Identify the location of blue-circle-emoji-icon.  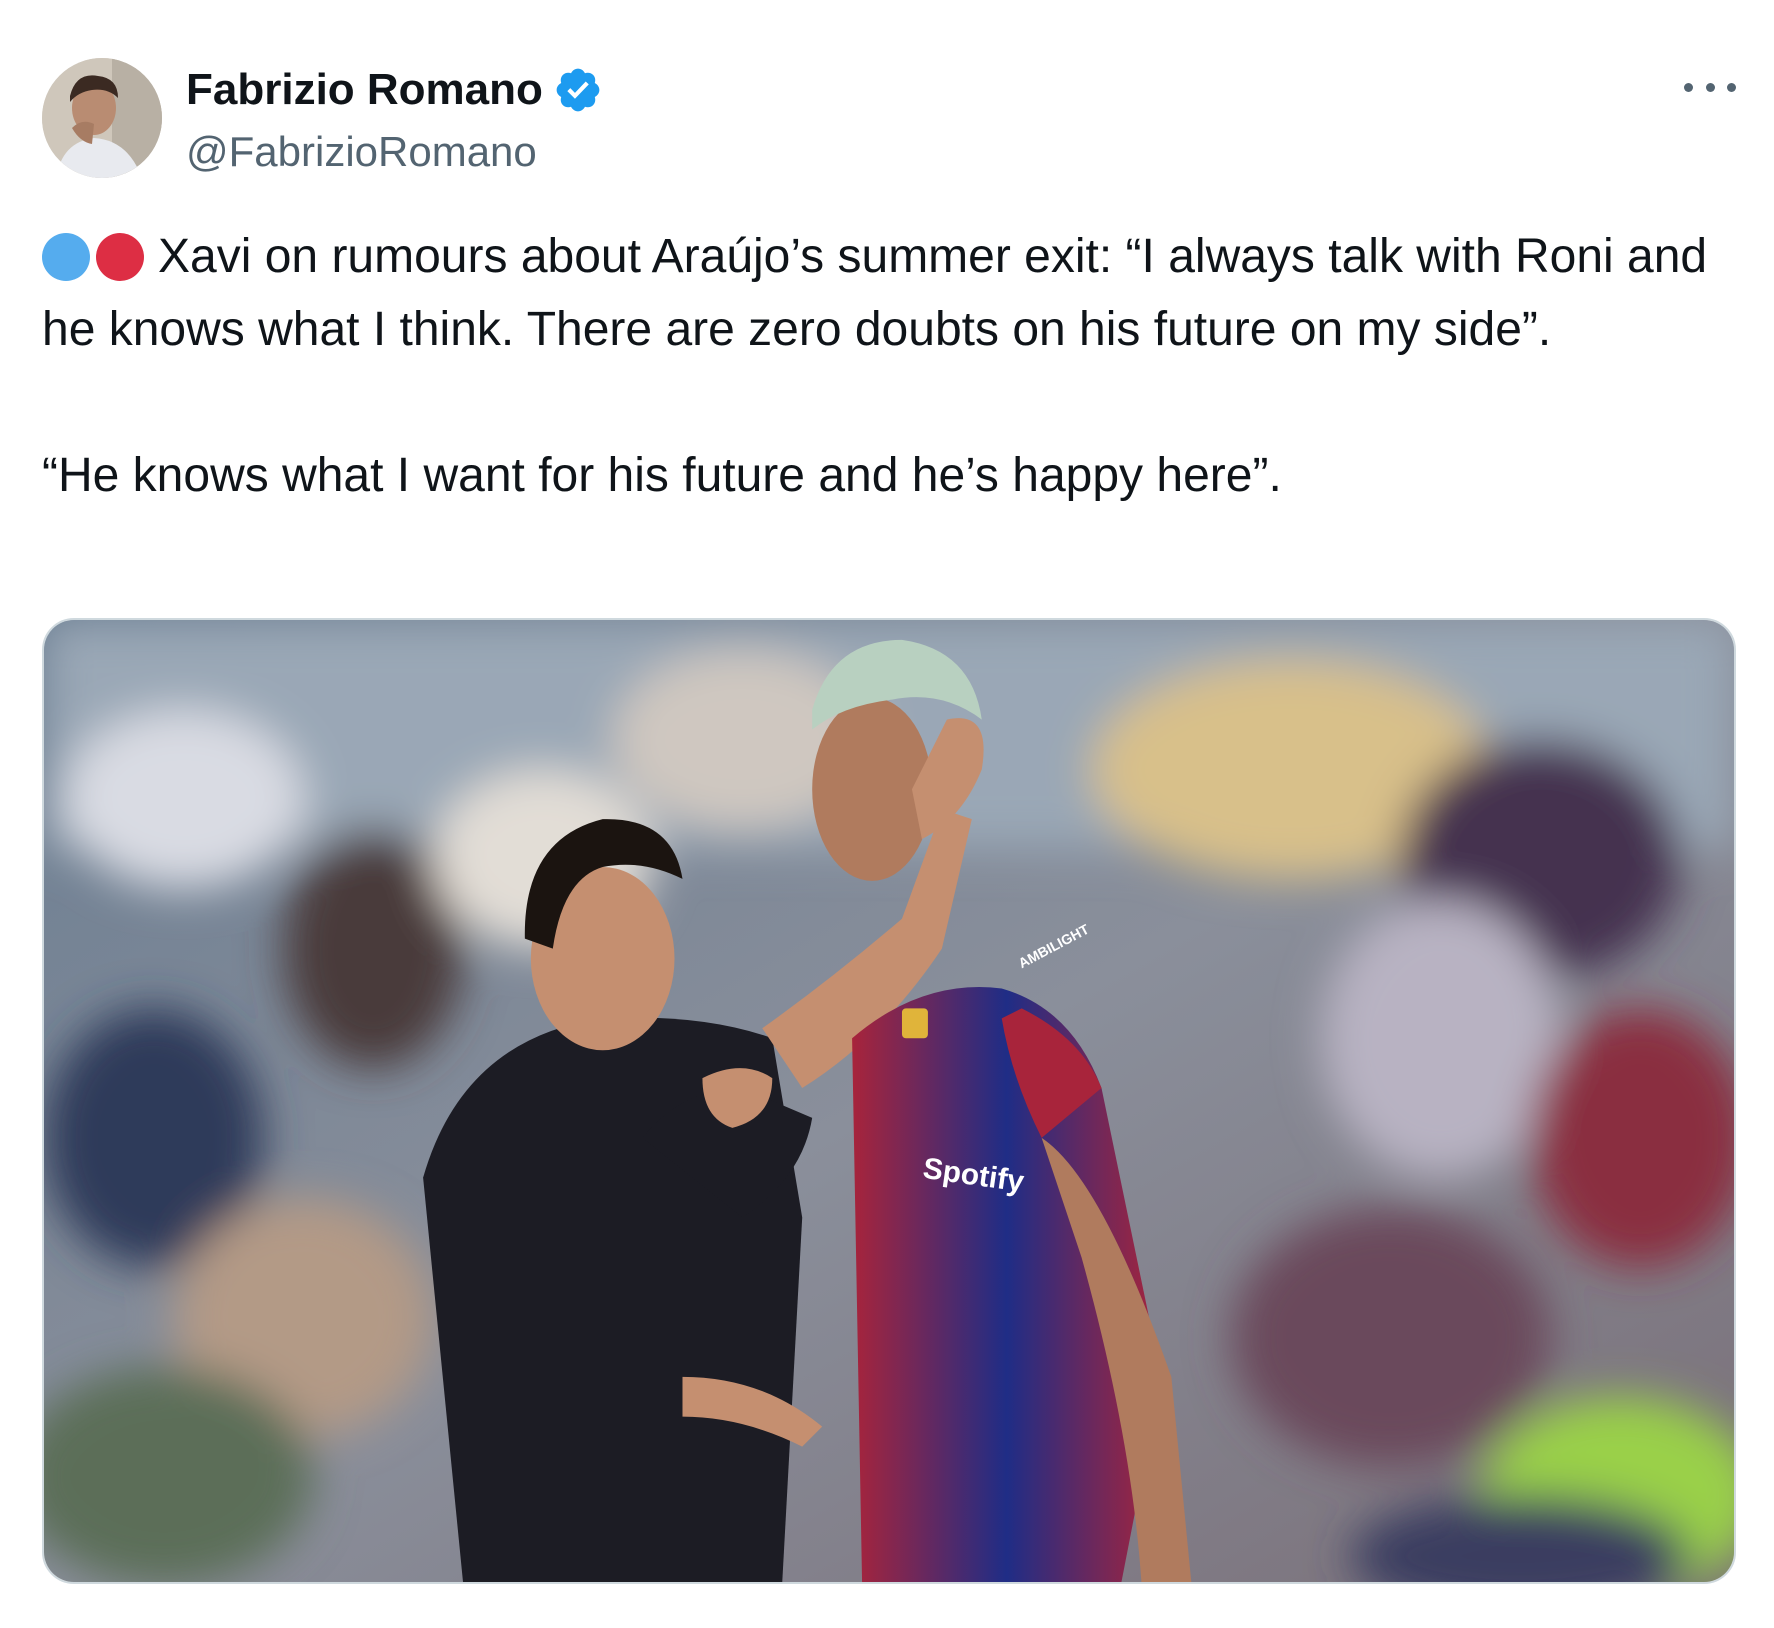
(66, 257).